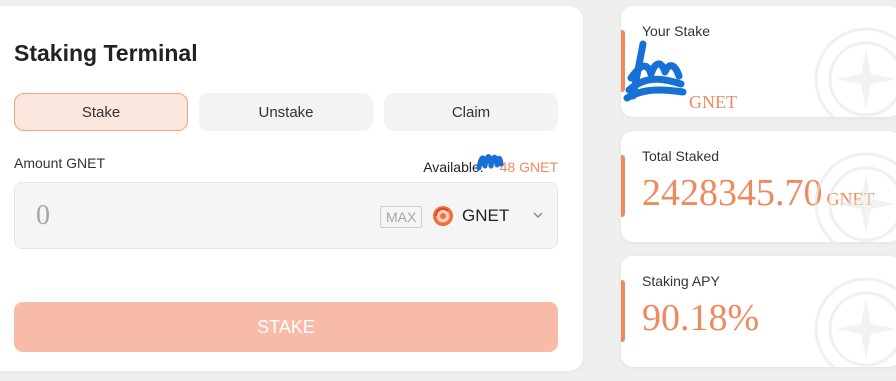  Describe the element at coordinates (538, 215) in the screenshot. I see `chevron-down-icon` at that location.